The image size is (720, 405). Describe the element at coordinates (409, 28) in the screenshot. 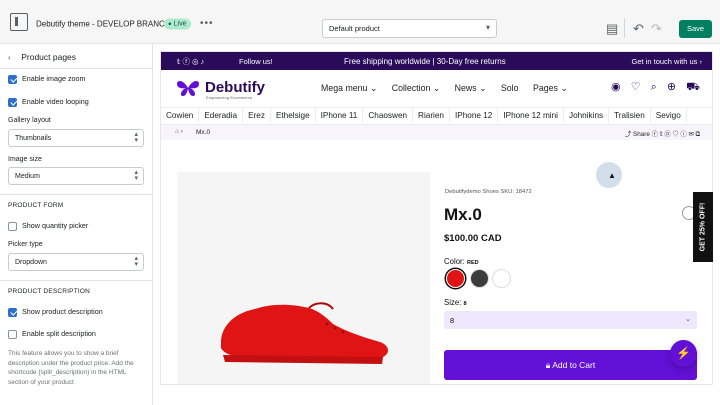

I see `template-select: Default product ▾` at that location.